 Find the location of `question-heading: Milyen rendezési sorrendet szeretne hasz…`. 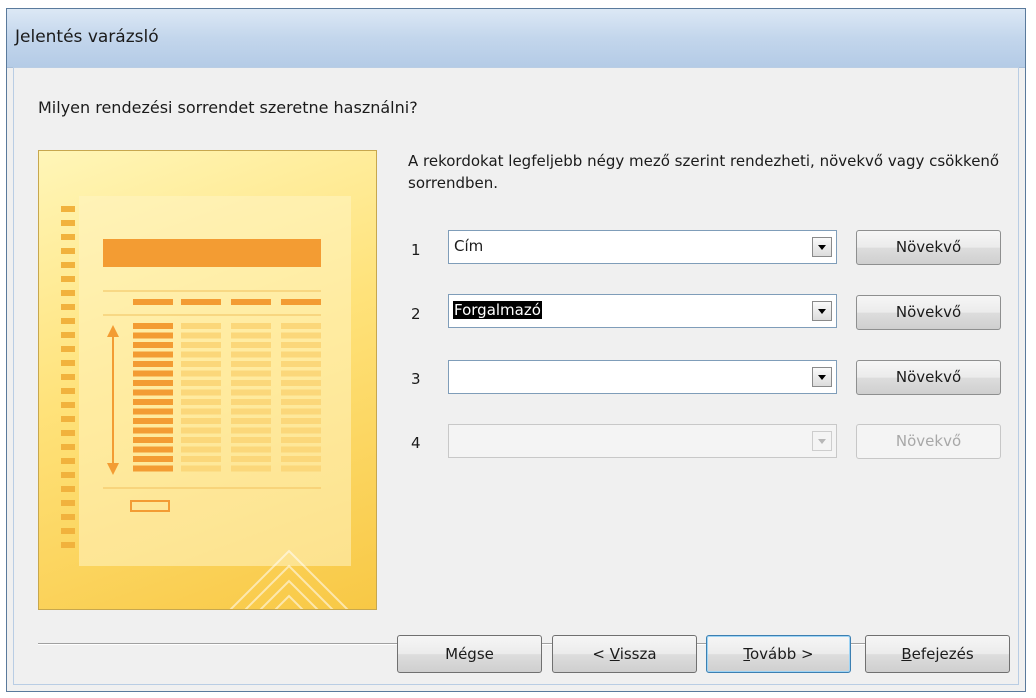

question-heading: Milyen rendezési sorrendet szeretne hasz… is located at coordinates (228, 107).